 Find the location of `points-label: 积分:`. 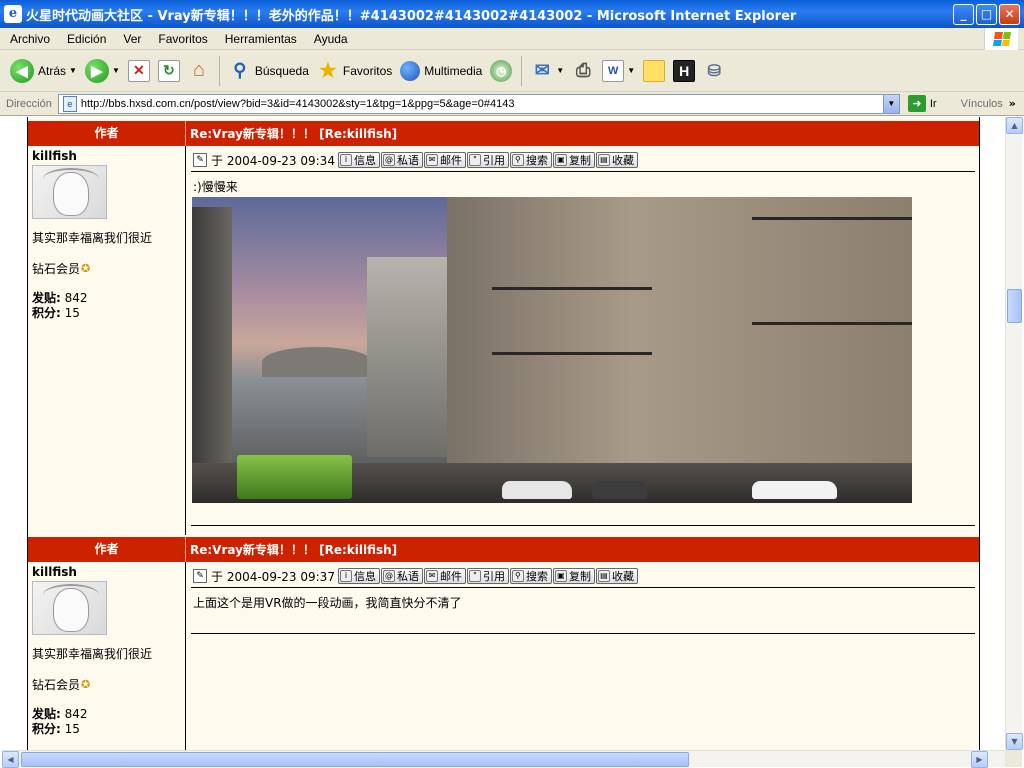

points-label: 积分: is located at coordinates (46, 729).